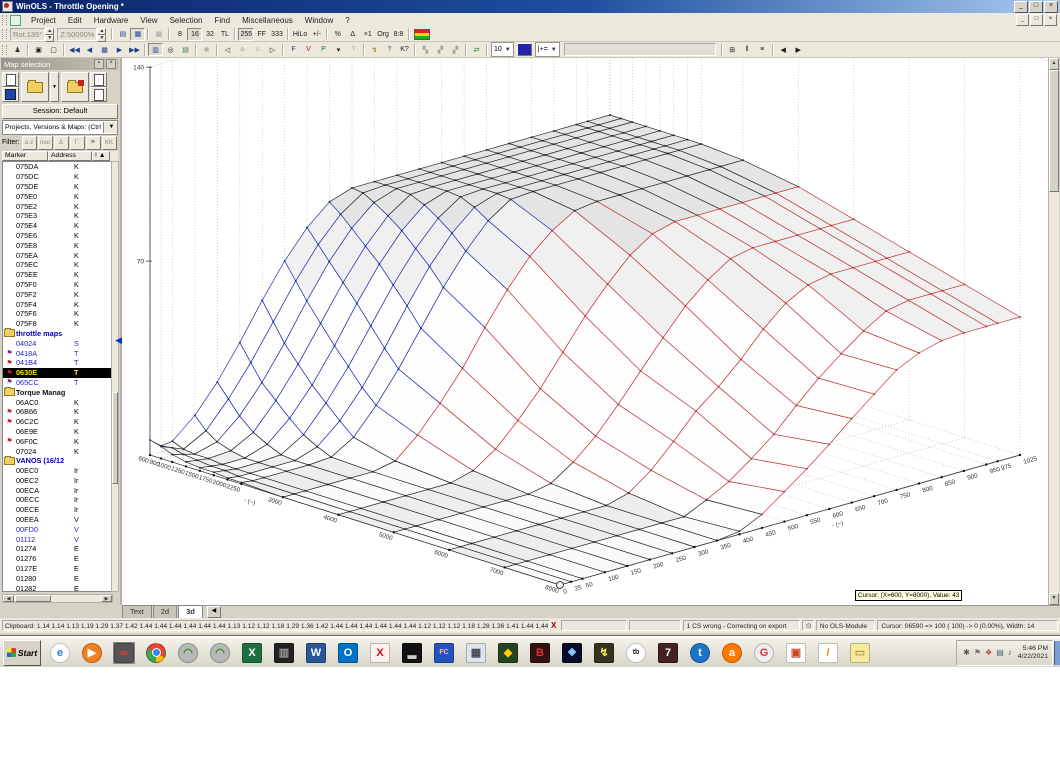 This screenshot has width=1060, height=763. What do you see at coordinates (57, 422) in the screenshot?
I see `map-list-row: ⚑ 06C2C K` at bounding box center [57, 422].